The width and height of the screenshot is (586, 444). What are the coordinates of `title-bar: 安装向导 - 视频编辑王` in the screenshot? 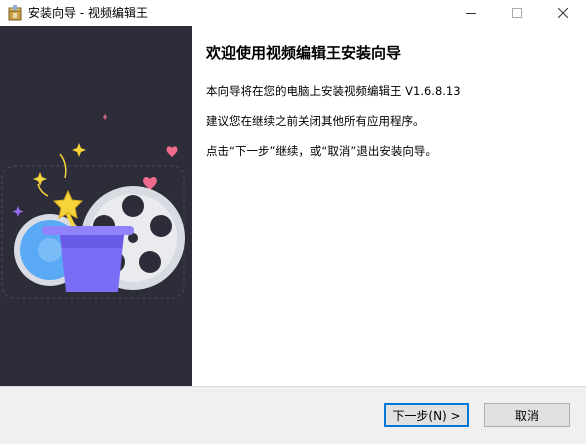 It's located at (293, 13).